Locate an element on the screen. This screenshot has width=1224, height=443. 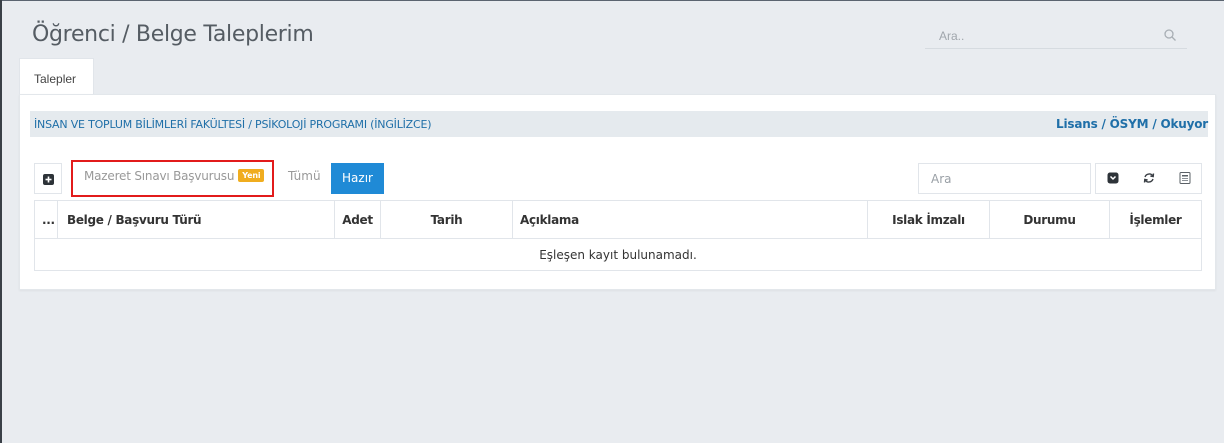
empty-table-message: Eşleşen kayıt bulunamadı. is located at coordinates (618, 255).